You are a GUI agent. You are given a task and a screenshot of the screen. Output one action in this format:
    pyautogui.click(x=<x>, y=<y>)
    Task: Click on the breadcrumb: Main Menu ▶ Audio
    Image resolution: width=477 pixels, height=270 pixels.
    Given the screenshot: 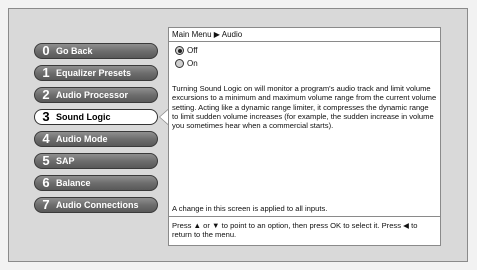 What is the action you would take?
    pyautogui.click(x=207, y=34)
    